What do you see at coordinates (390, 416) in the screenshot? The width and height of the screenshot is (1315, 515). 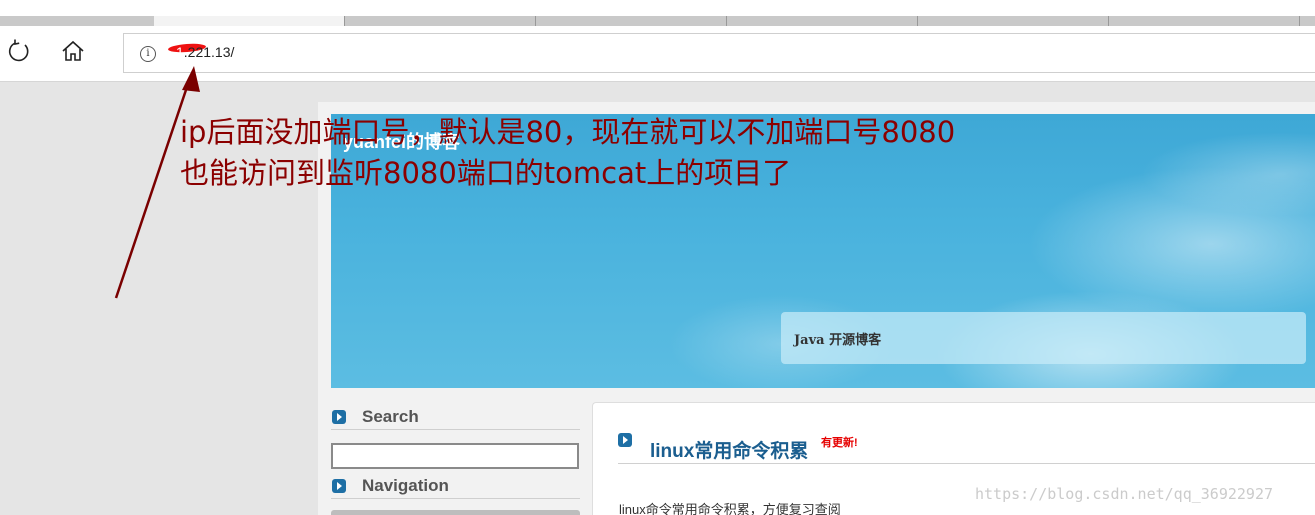 I see `search-label: Search` at bounding box center [390, 416].